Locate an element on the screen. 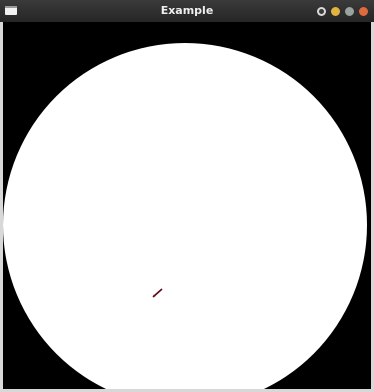  close-icon is located at coordinates (363, 11).